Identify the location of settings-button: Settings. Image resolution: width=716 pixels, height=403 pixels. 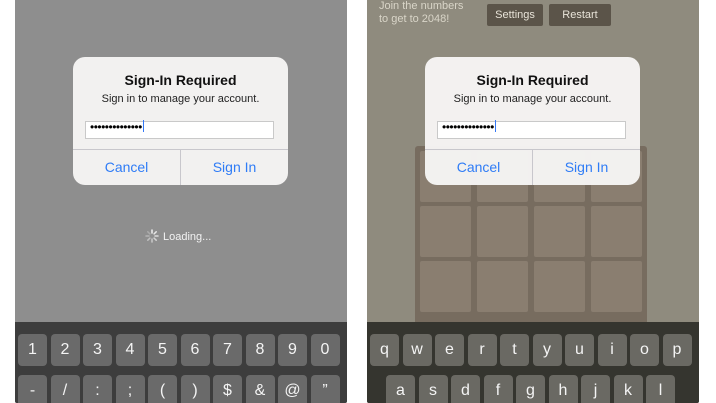
(515, 15).